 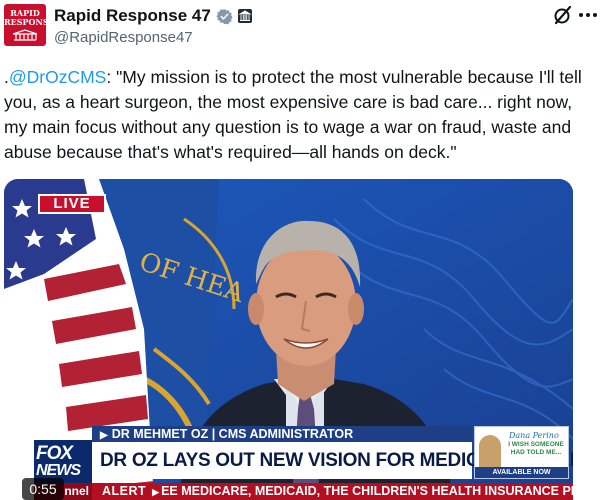 I want to click on verified-badge-icon, so click(x=224, y=16).